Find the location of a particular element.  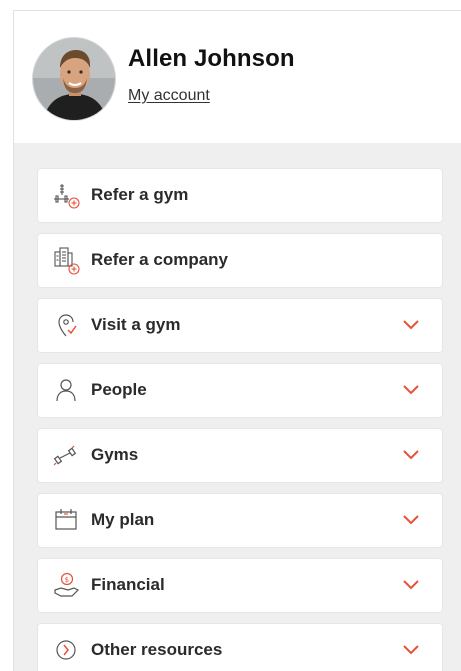

refer-company-icon is located at coordinates (67, 261).